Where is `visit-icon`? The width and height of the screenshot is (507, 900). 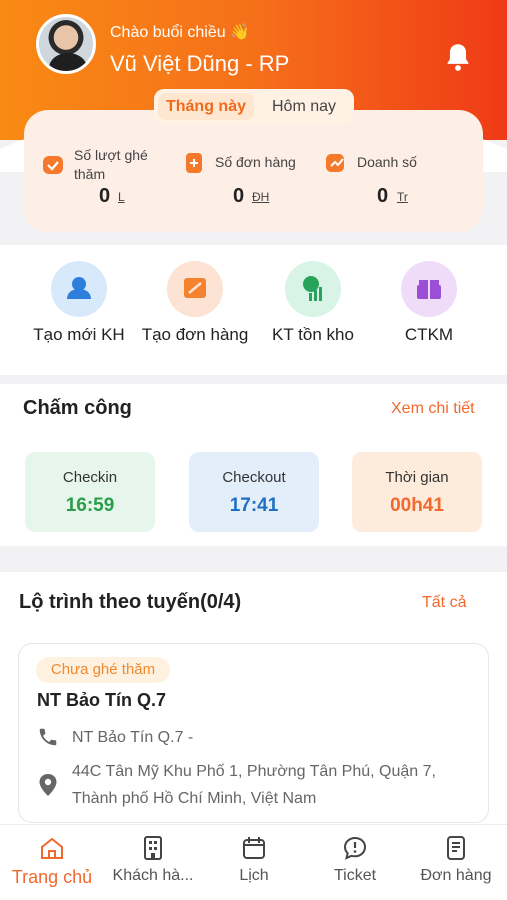 visit-icon is located at coordinates (53, 165).